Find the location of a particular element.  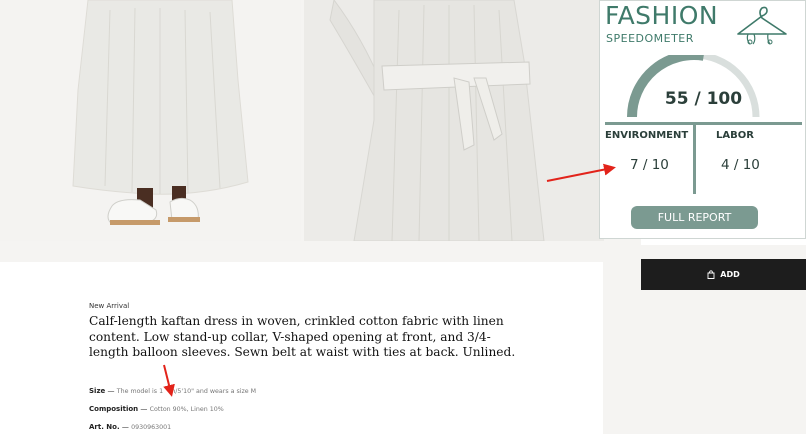

widget-divider-horizontal is located at coordinates (703, 123).